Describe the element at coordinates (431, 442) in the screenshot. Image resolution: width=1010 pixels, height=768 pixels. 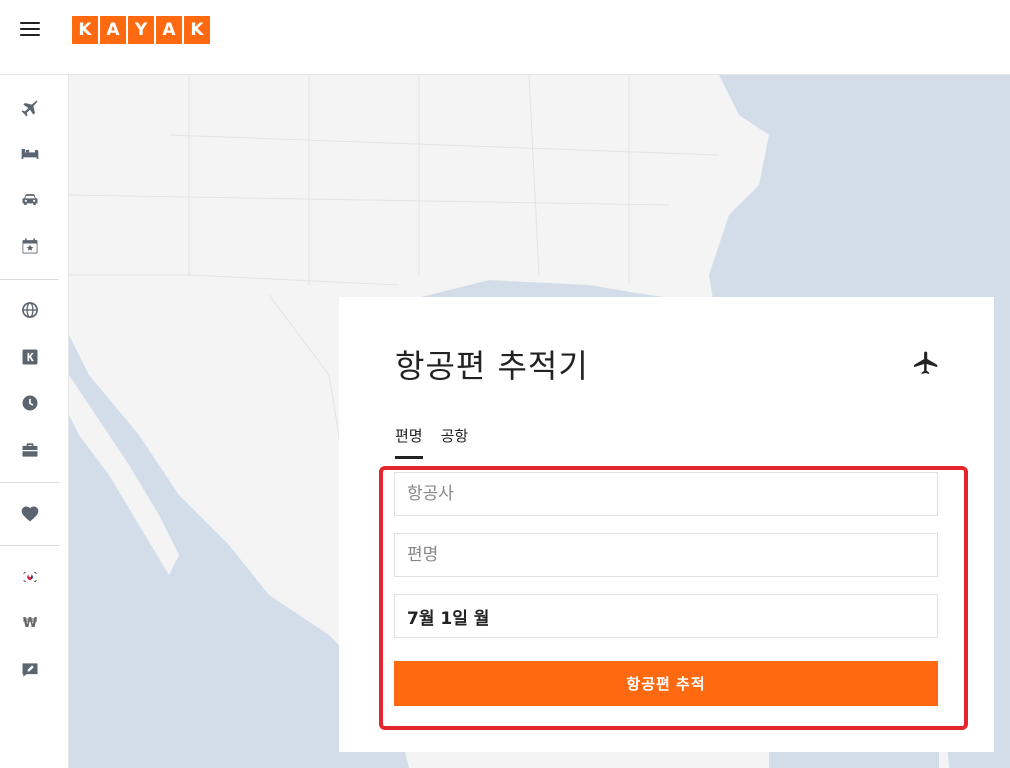
I see `search-mode-tabs: 편명 공항` at that location.